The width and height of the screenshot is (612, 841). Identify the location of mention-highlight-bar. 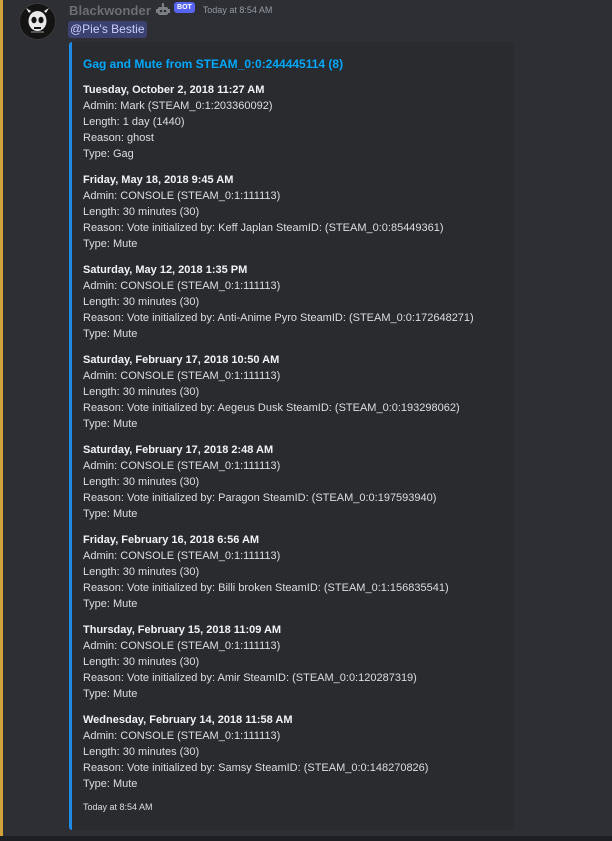
(1, 418).